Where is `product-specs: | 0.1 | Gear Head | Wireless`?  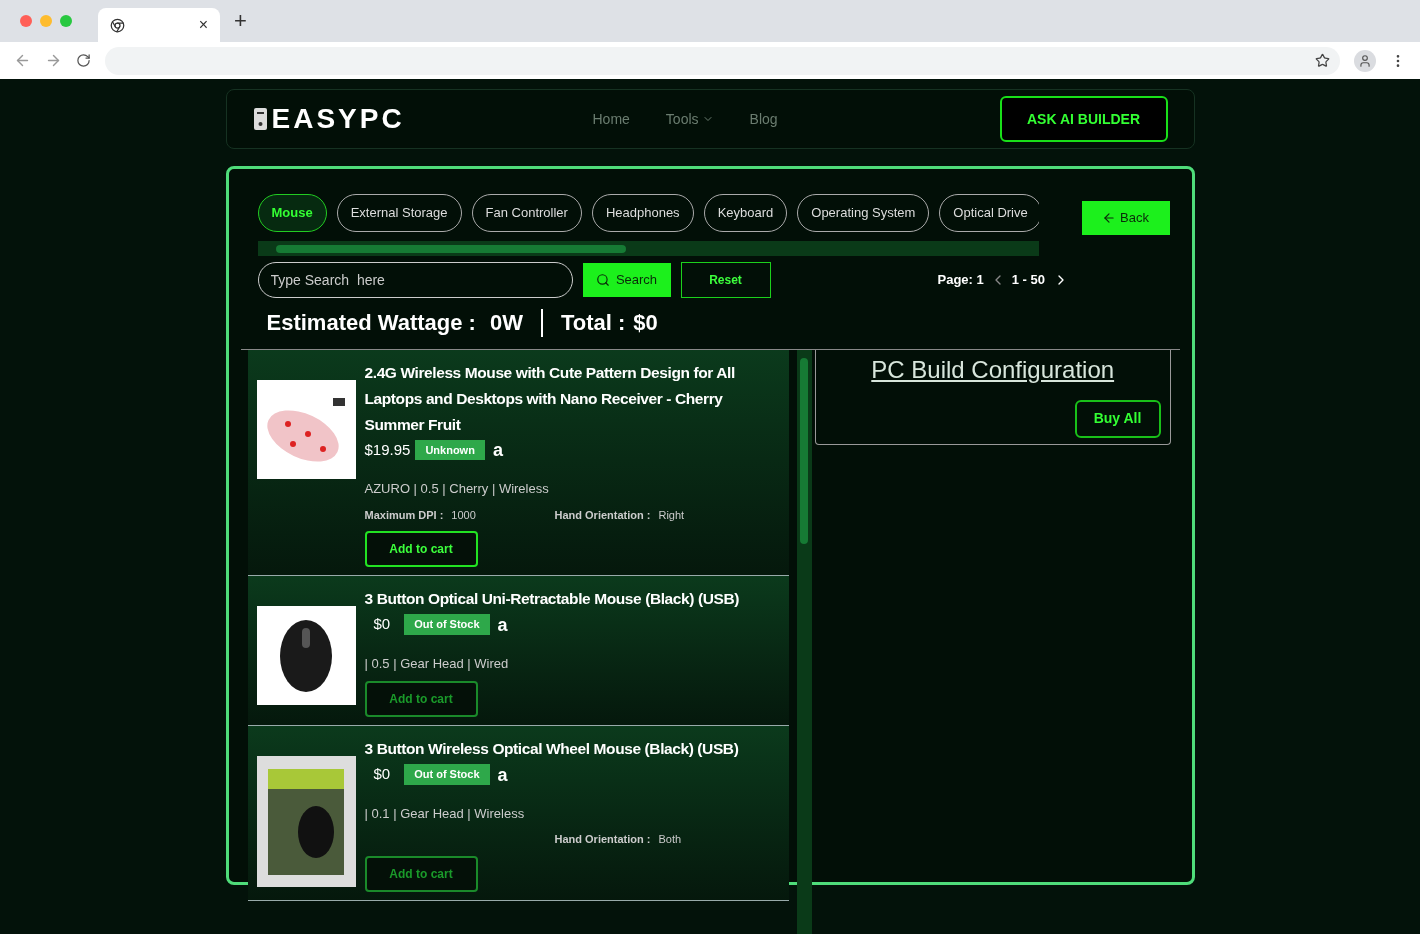
product-specs: | 0.1 | Gear Head | Wireless is located at coordinates (445, 813).